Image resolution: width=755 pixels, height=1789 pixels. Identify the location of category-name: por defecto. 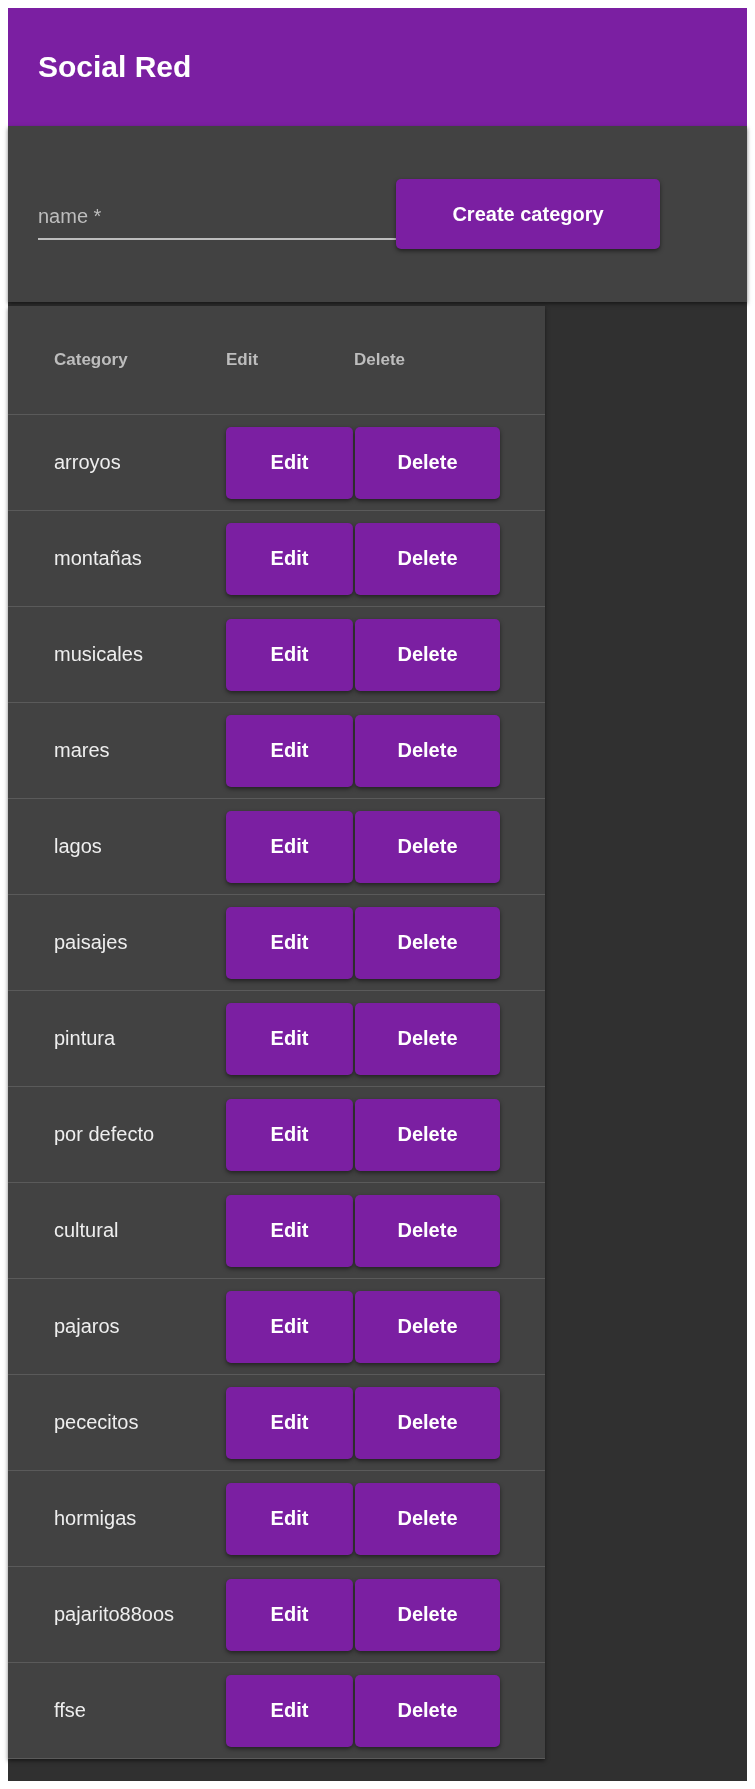
(104, 1134).